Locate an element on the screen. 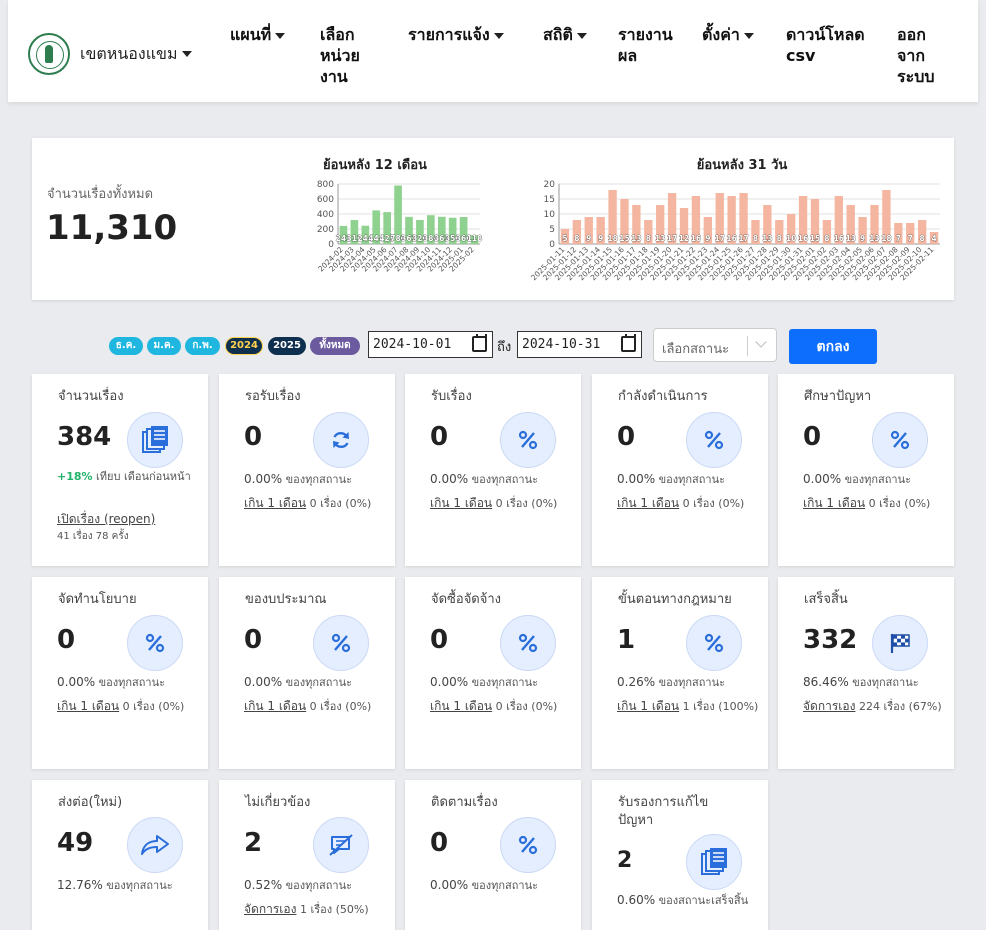 Image resolution: width=986 pixels, height=930 pixels. date-to-input: 2024-10-31 is located at coordinates (579, 344).